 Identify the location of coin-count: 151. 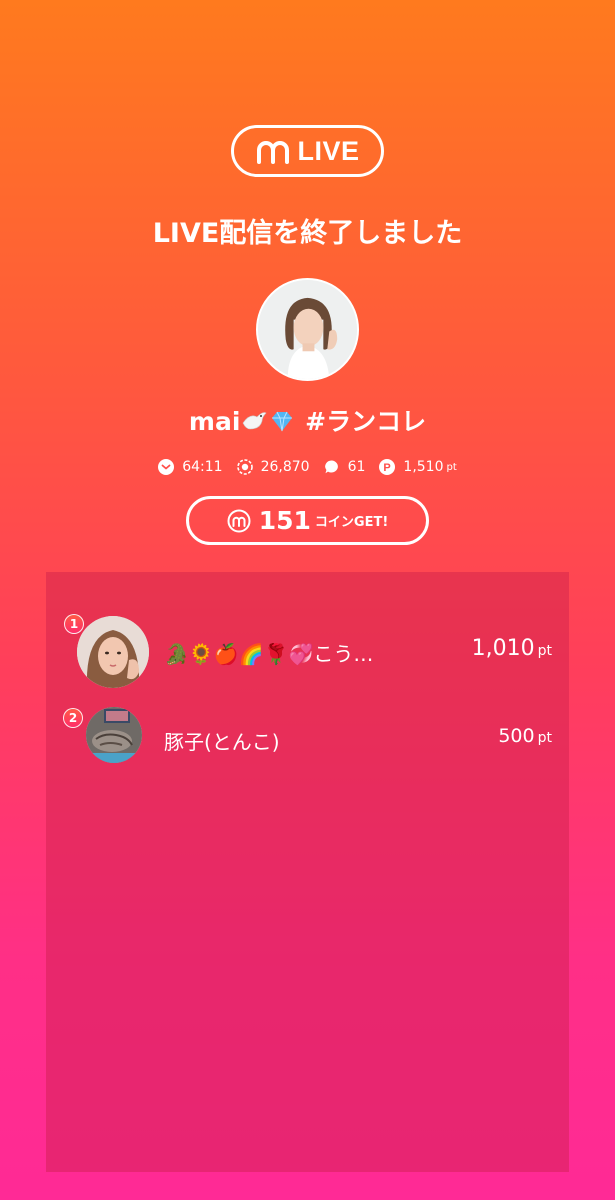
(284, 520).